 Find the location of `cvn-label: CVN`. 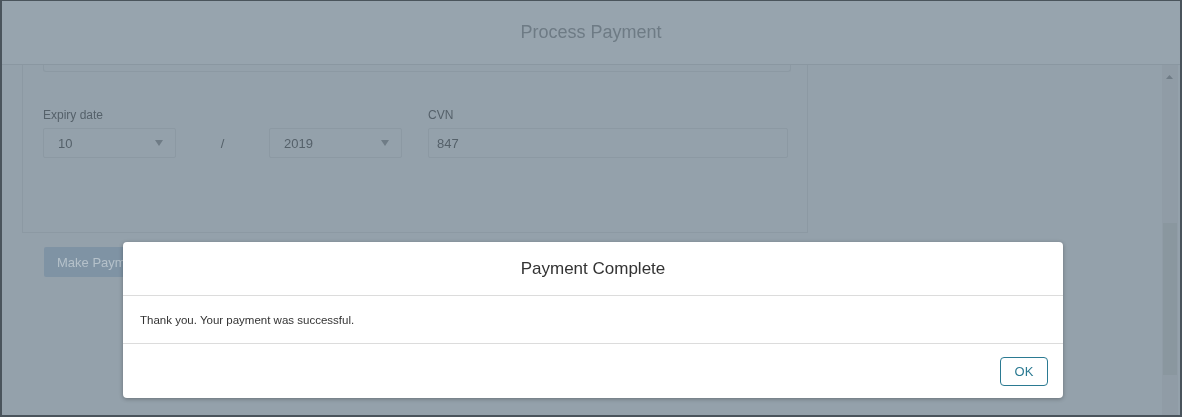

cvn-label: CVN is located at coordinates (441, 115).